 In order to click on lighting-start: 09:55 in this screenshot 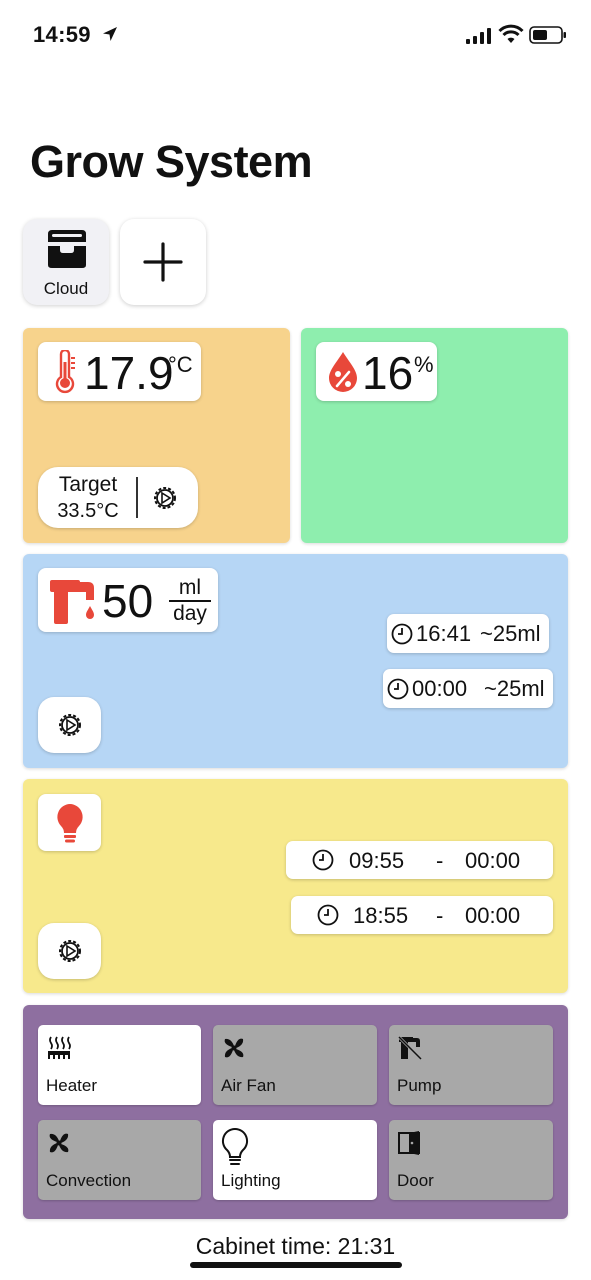, I will do `click(377, 860)`.